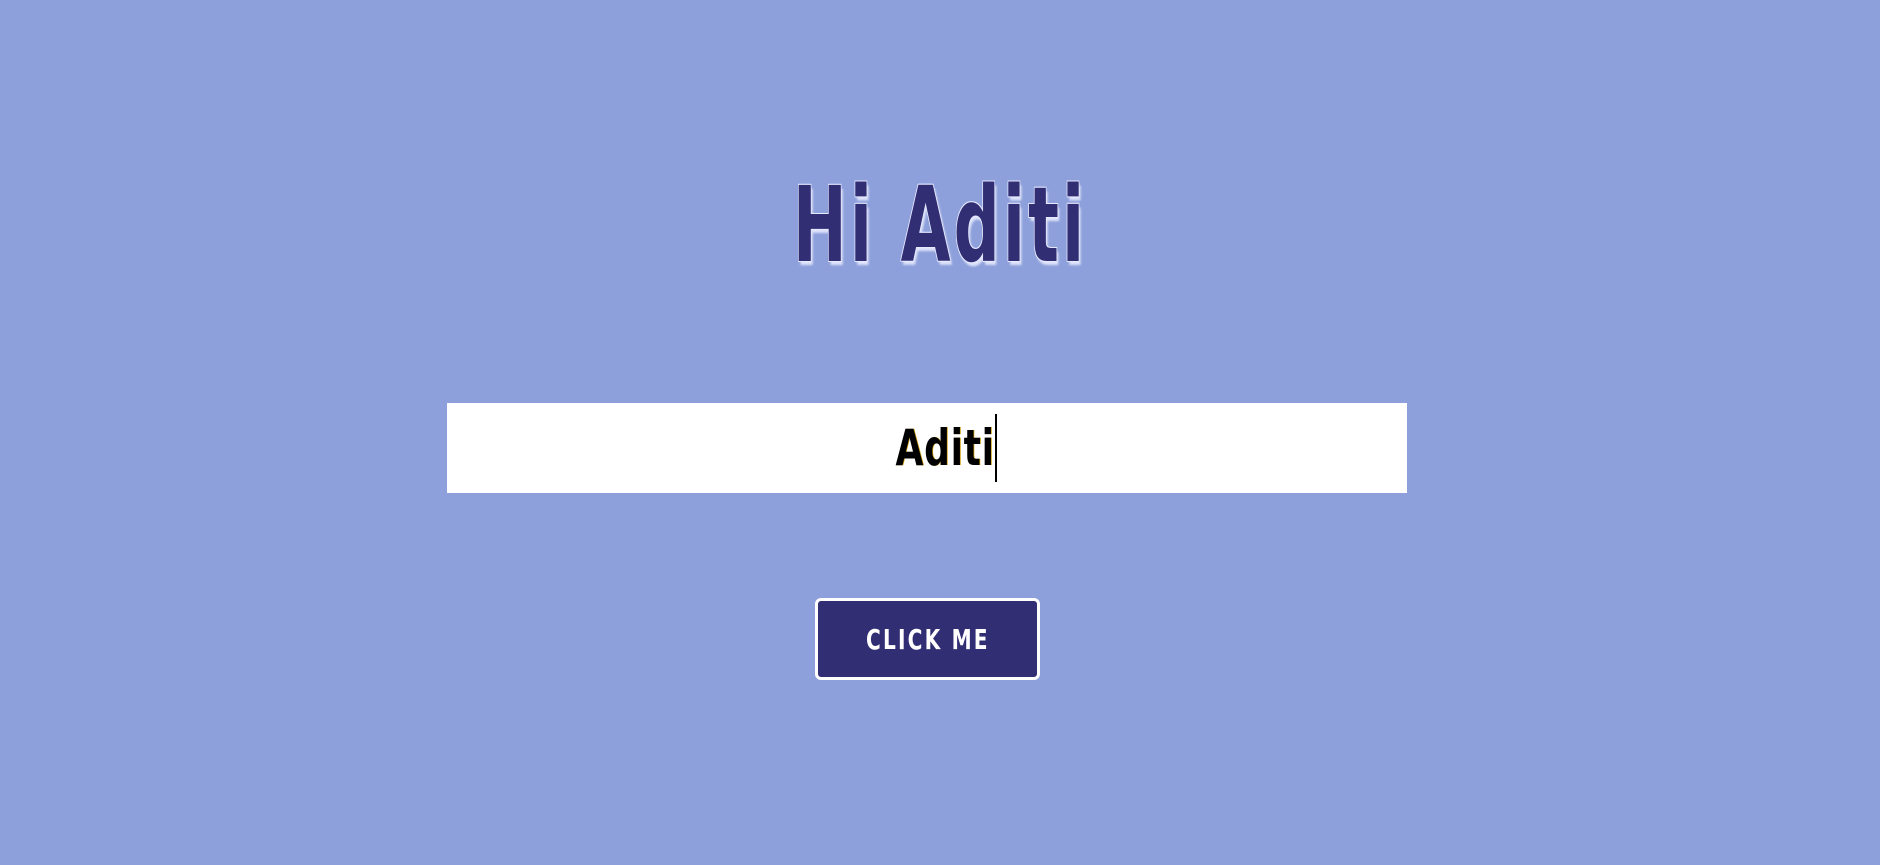 The height and width of the screenshot is (865, 1880). Describe the element at coordinates (834, 225) in the screenshot. I see `greeting-prefix: Hi` at that location.